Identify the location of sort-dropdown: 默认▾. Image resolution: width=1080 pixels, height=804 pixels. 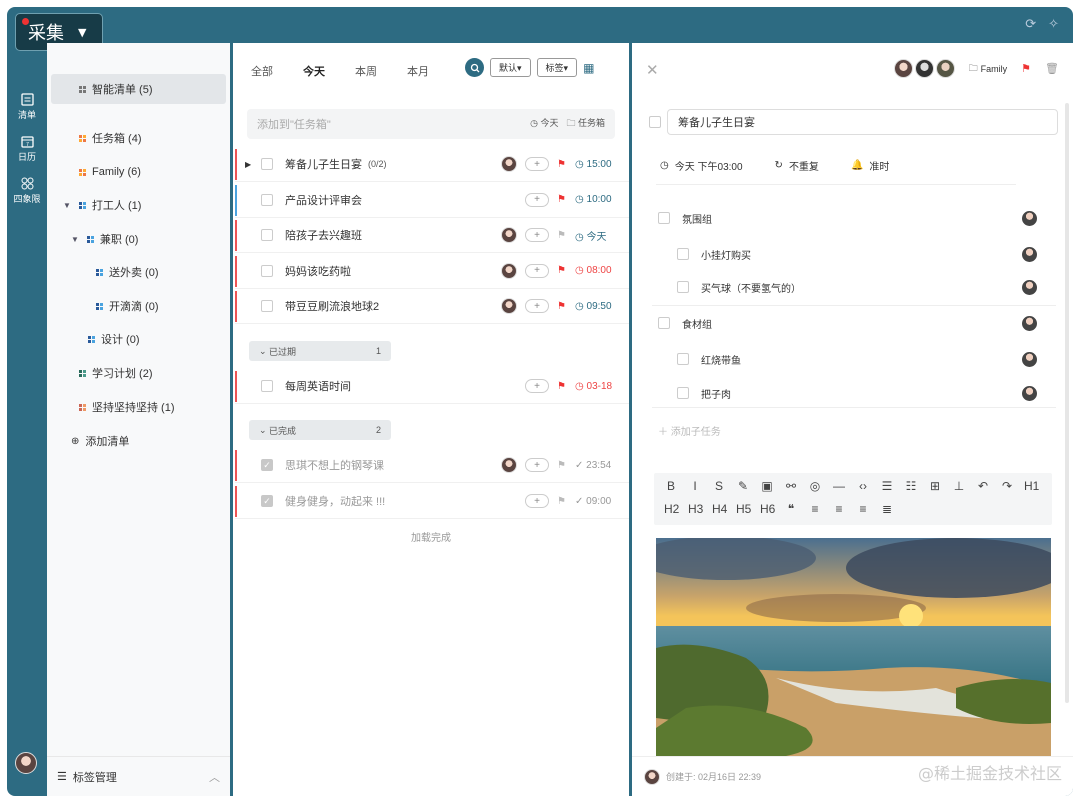
(510, 67).